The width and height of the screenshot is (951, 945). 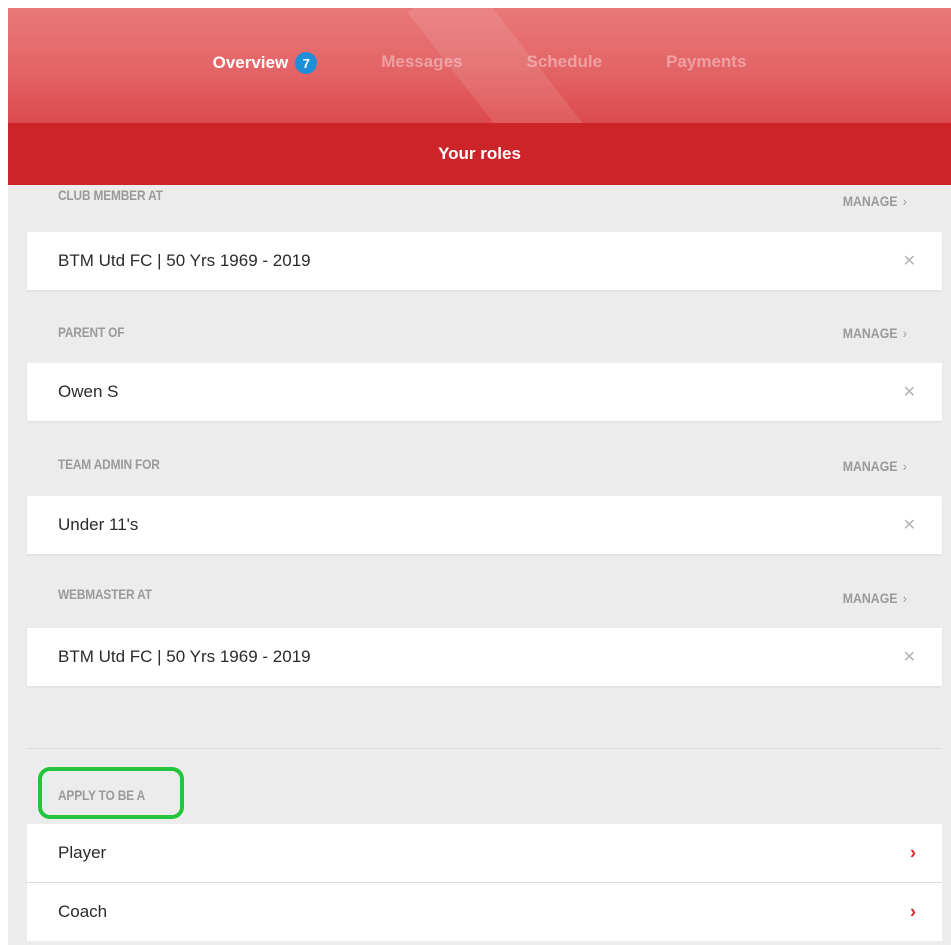 I want to click on manage-club-member-link: MANAGE ›, so click(x=875, y=201).